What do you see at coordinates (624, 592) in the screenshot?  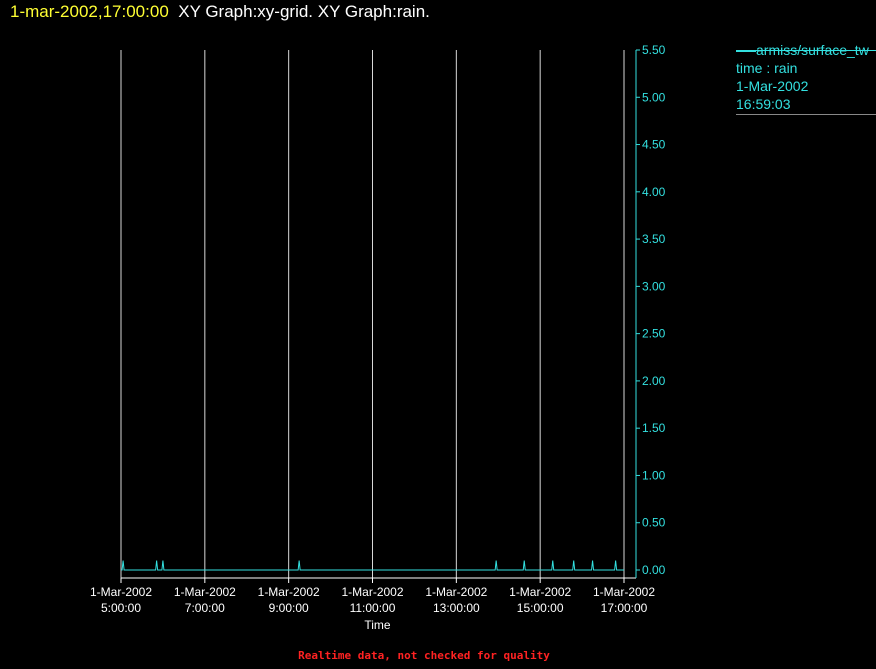 I see `x-tick-date-6: 1-Mar-2002` at bounding box center [624, 592].